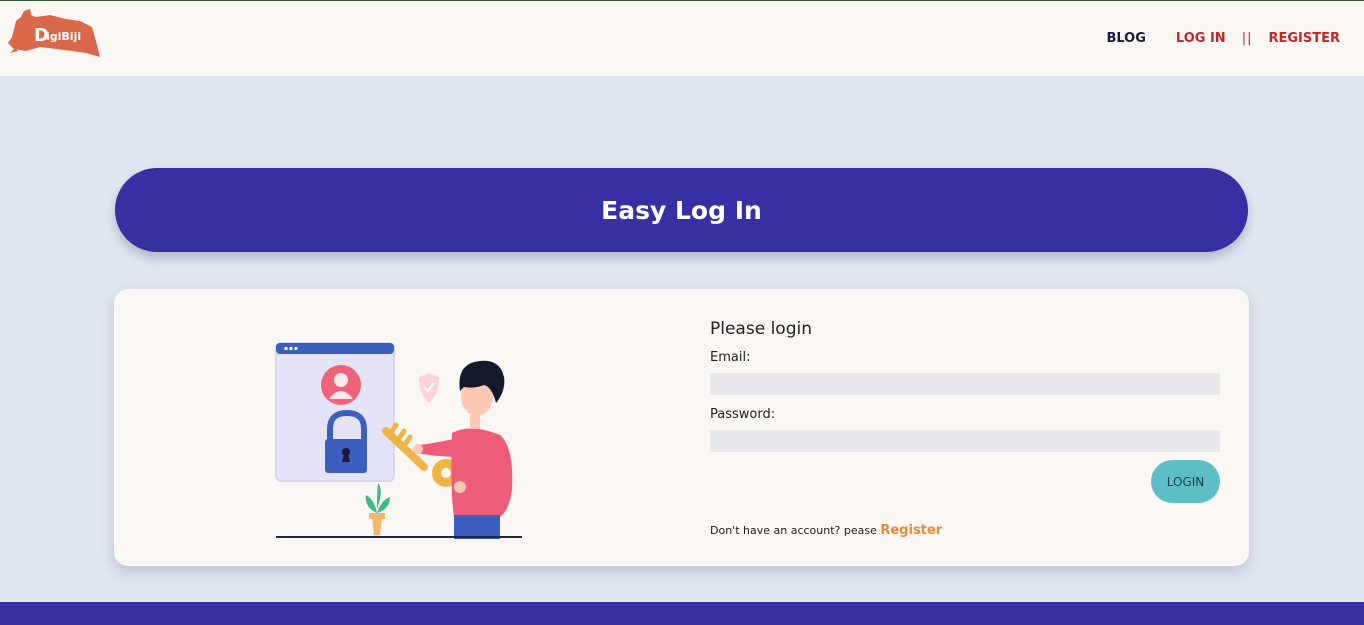  I want to click on nav-register-link: REGISTER, so click(1304, 38).